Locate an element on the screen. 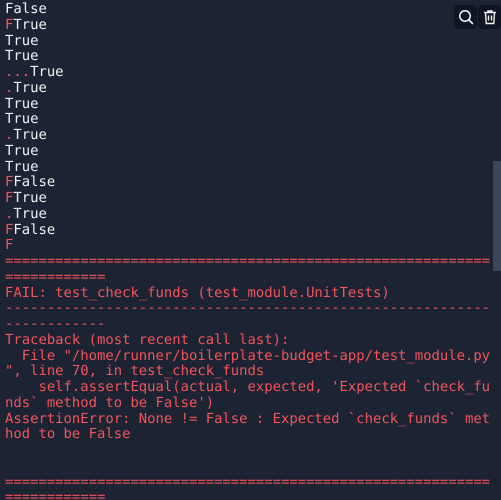  trash-icon is located at coordinates (490, 17).